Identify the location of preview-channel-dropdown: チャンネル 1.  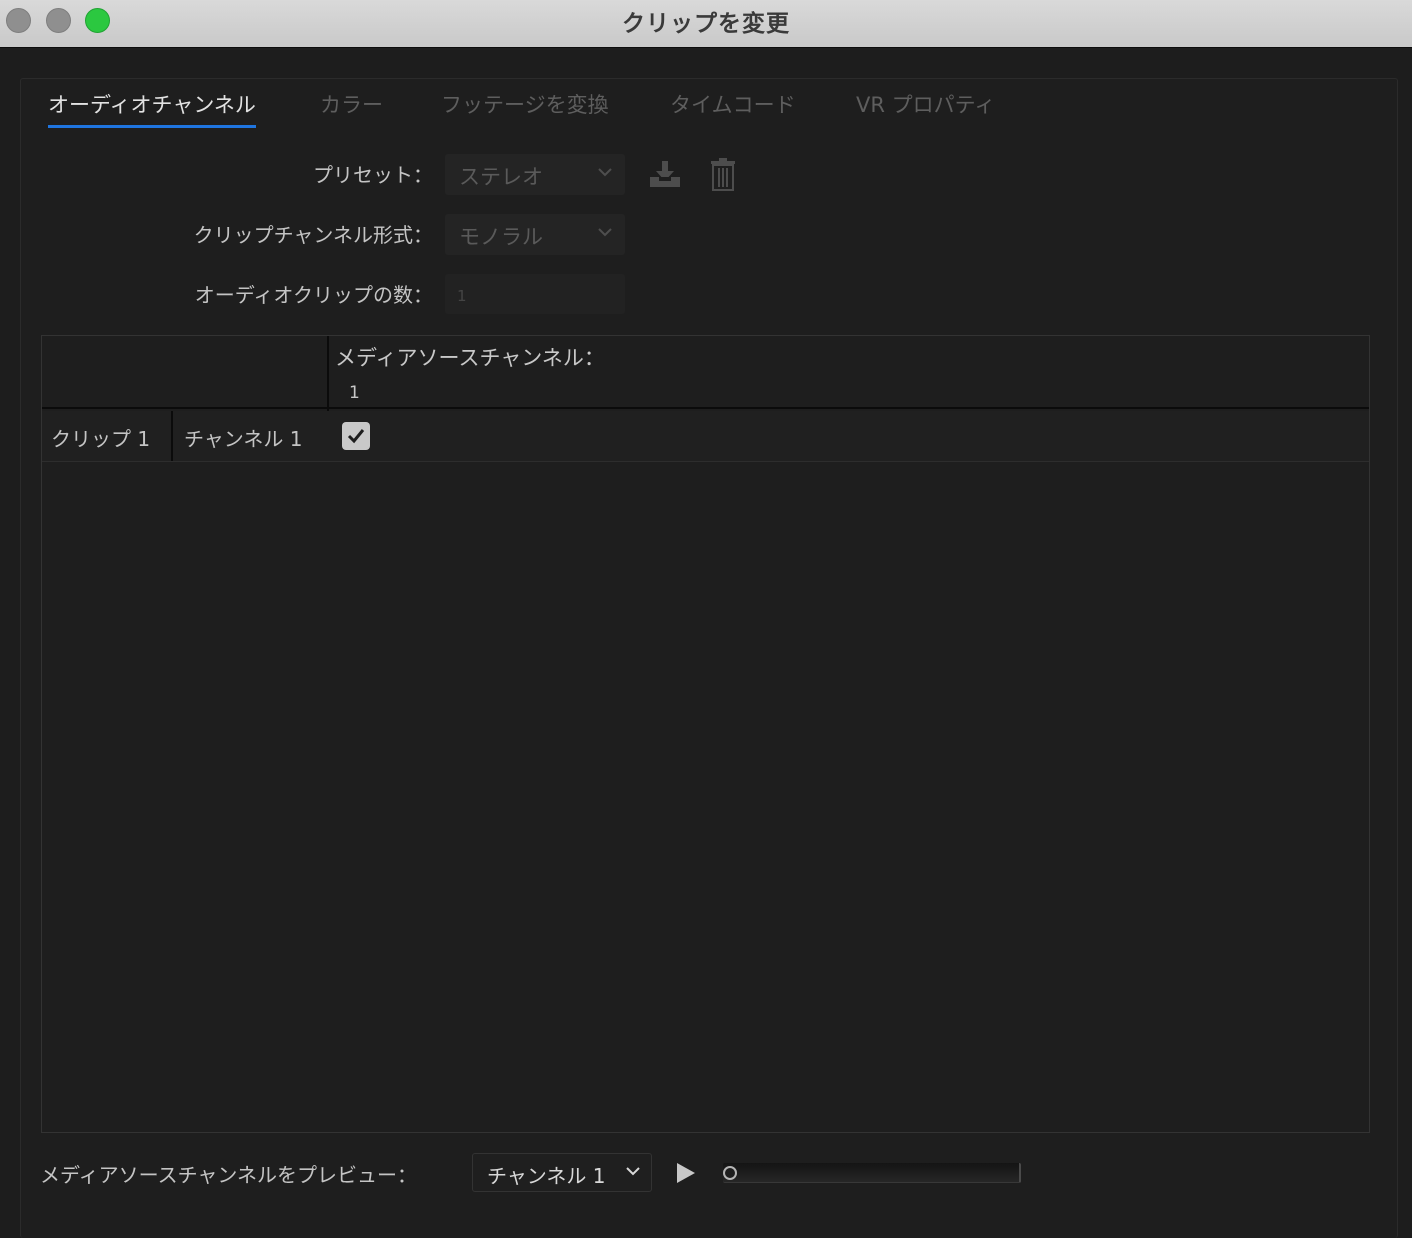
(562, 1172).